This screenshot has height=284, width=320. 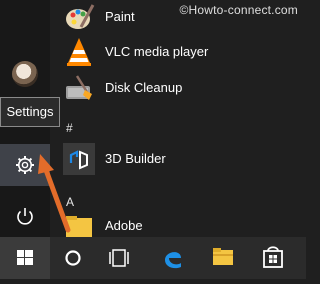 What do you see at coordinates (79, 17) in the screenshot?
I see `paint-icon` at bounding box center [79, 17].